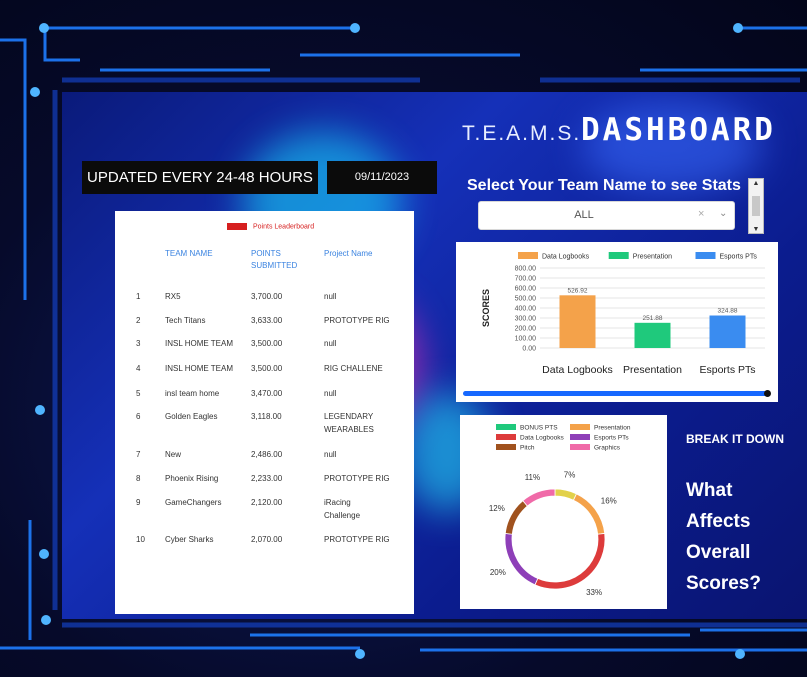  What do you see at coordinates (138, 454) in the screenshot?
I see `rank-cell: 7` at bounding box center [138, 454].